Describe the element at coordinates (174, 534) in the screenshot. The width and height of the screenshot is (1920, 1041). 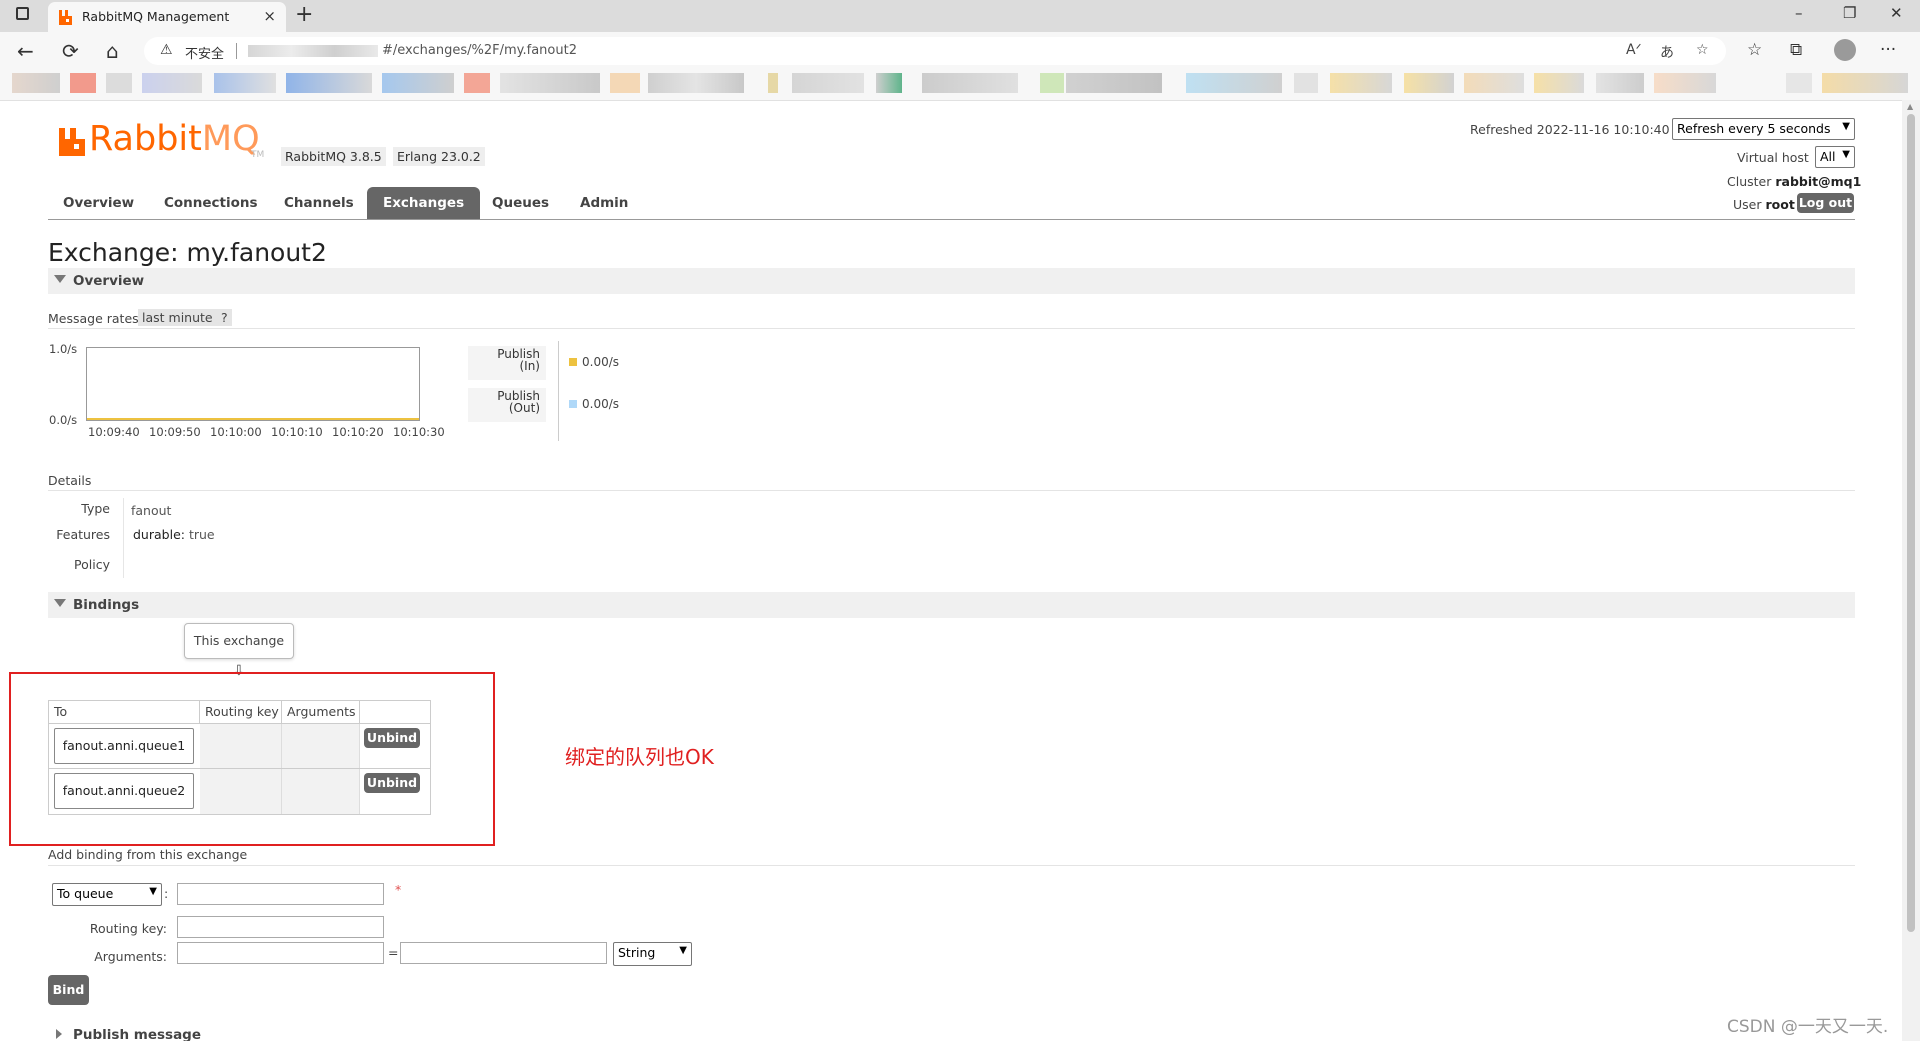
I see `features-value: durable: true` at that location.